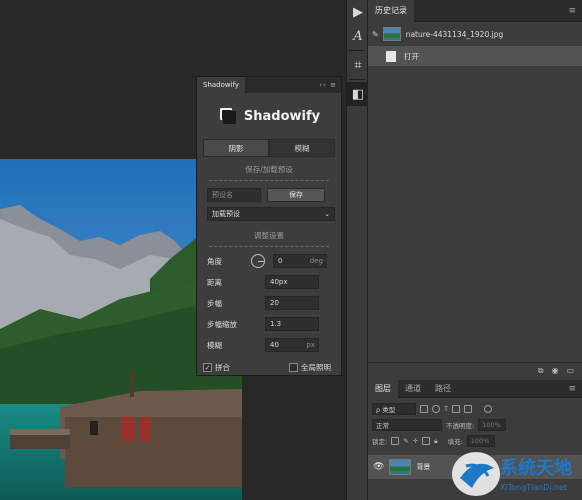 This screenshot has height=500, width=582. I want to click on camera-icon: ◉, so click(554, 370).